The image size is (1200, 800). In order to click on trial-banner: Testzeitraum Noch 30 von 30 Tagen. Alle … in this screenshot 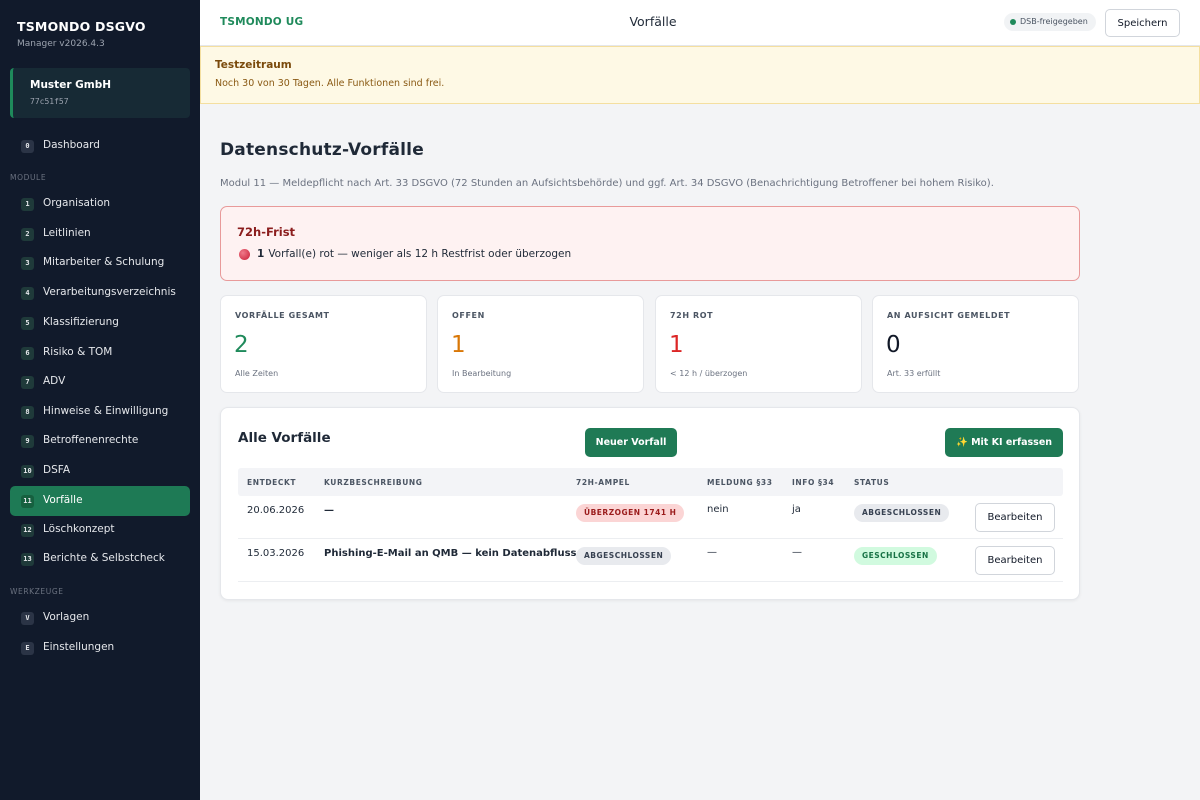, I will do `click(700, 75)`.